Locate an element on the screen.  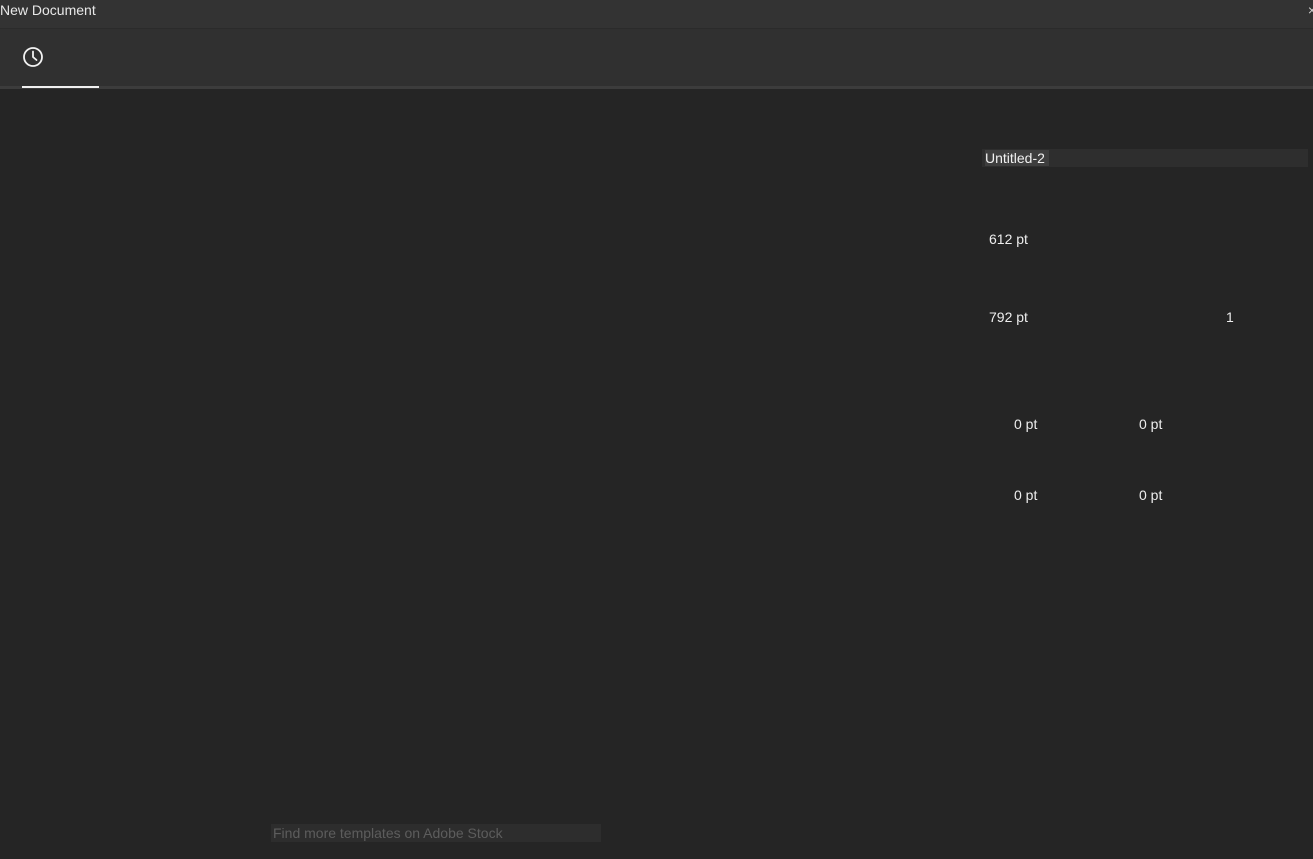
window-title: New Document is located at coordinates (48, 10).